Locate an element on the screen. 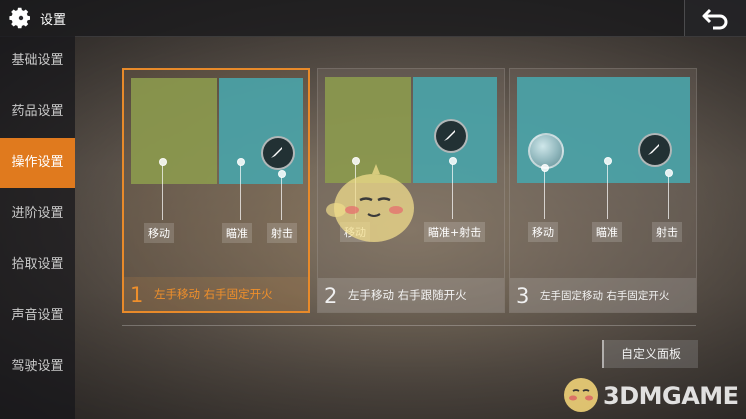  scheme-description: 左手移动 右手固定开火 is located at coordinates (213, 294).